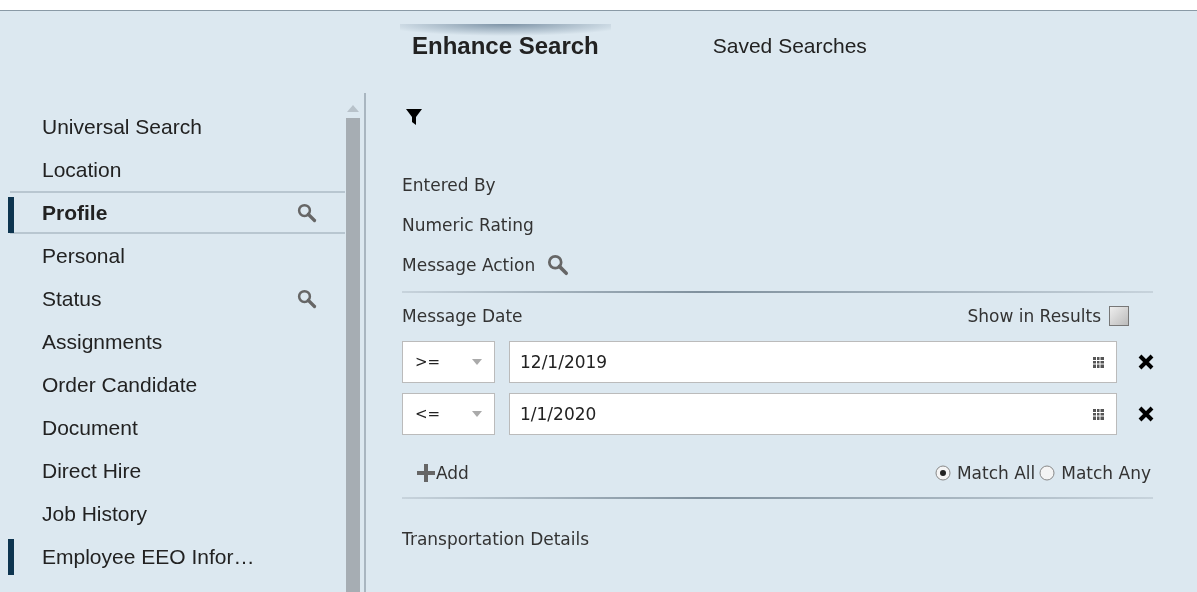 This screenshot has height=592, width=1197. What do you see at coordinates (122, 126) in the screenshot?
I see `sidebar-label: Universal Search` at bounding box center [122, 126].